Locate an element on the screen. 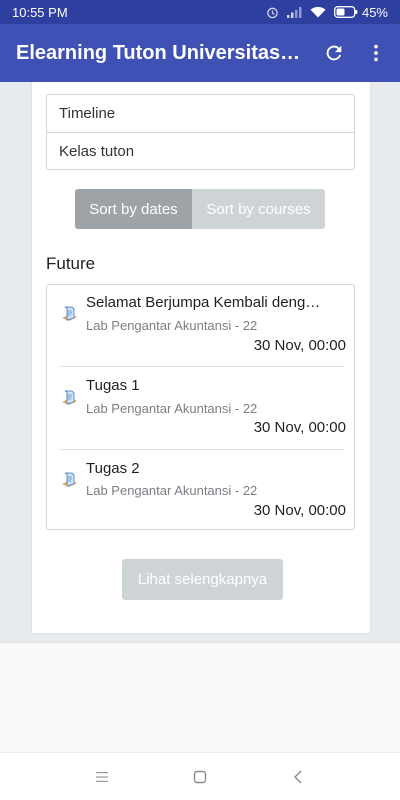 The width and height of the screenshot is (400, 800). event-name: Tugas 1 is located at coordinates (113, 385).